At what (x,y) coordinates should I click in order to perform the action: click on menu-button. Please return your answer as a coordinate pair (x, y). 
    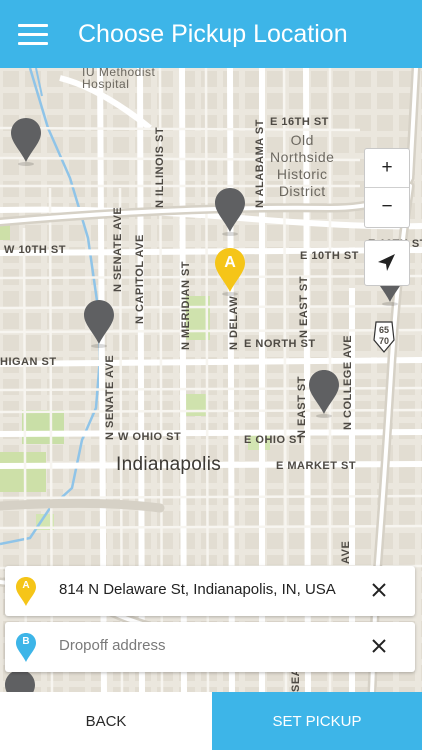
    Looking at the image, I should click on (33, 34).